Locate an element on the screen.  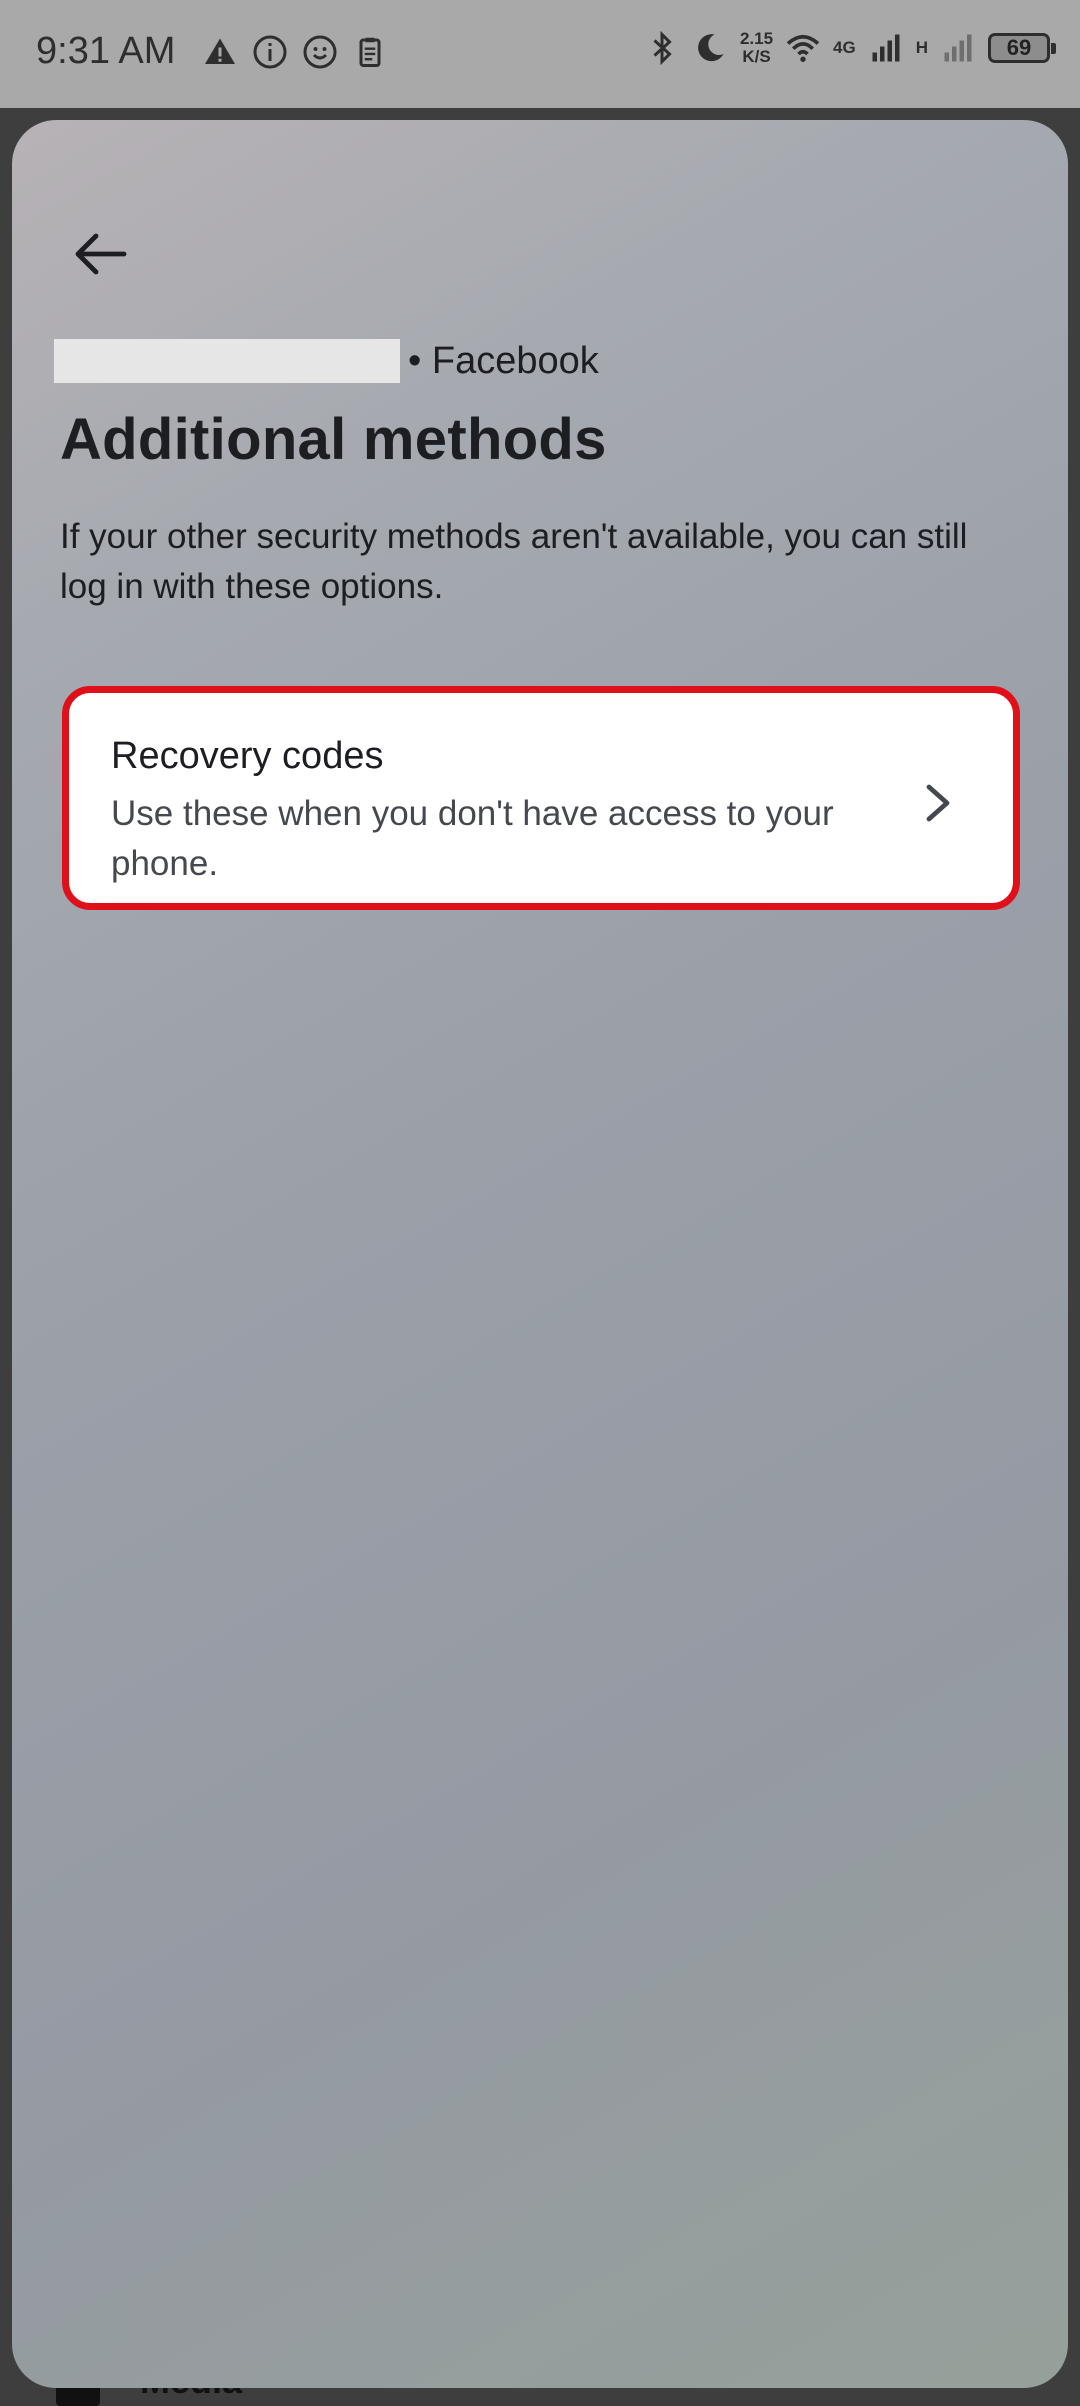
redacted-account-name is located at coordinates (227, 361).